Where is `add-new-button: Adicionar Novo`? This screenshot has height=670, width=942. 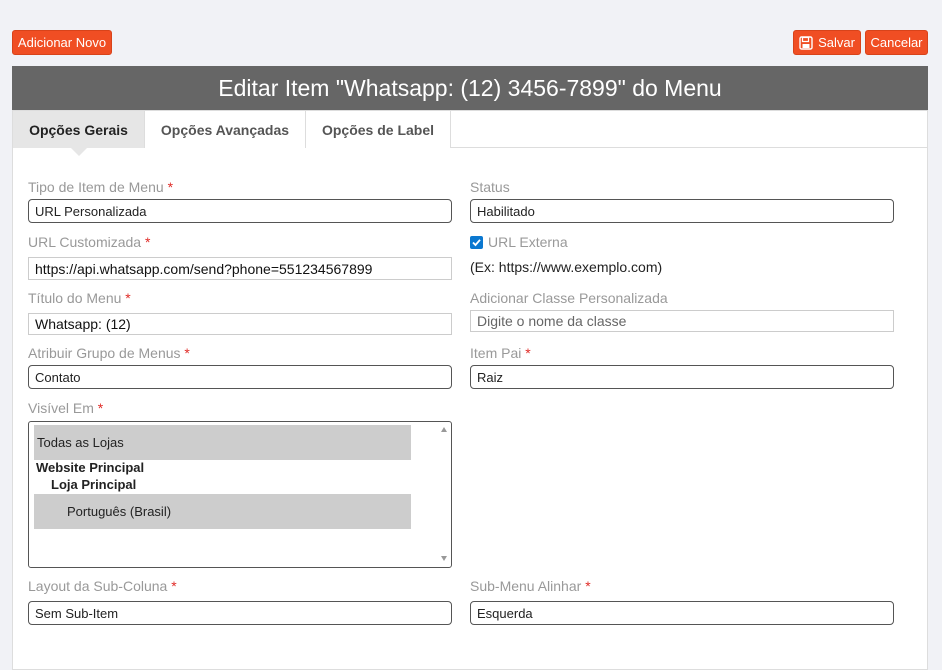 add-new-button: Adicionar Novo is located at coordinates (62, 42).